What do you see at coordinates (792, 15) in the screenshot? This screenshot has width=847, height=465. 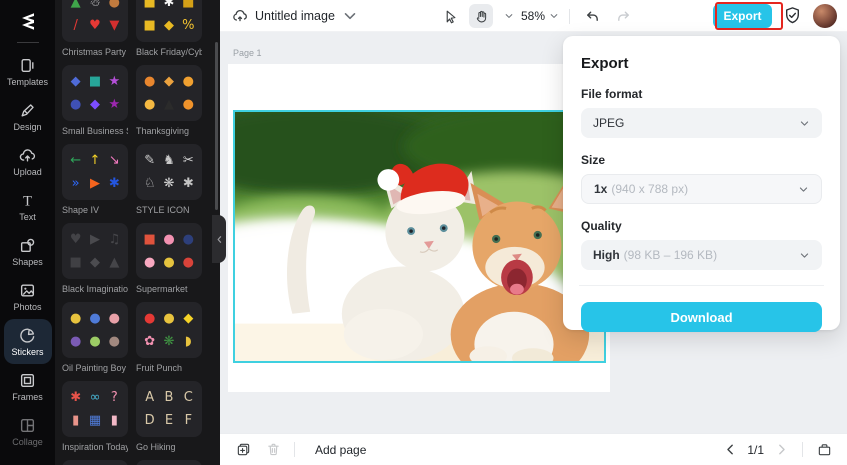 I see `shield-check-icon` at bounding box center [792, 15].